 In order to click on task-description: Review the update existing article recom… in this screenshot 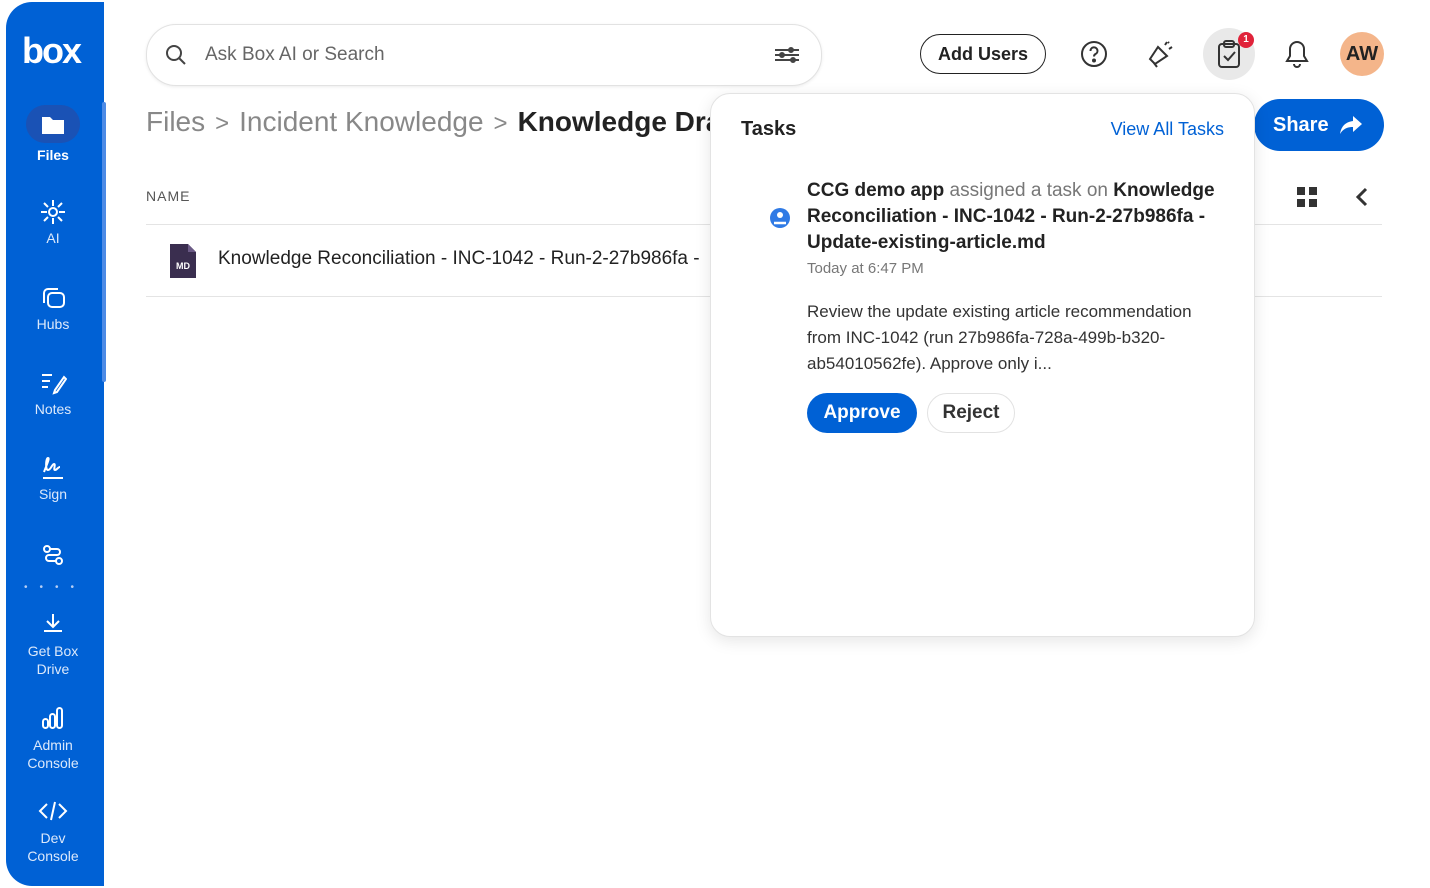, I will do `click(999, 337)`.